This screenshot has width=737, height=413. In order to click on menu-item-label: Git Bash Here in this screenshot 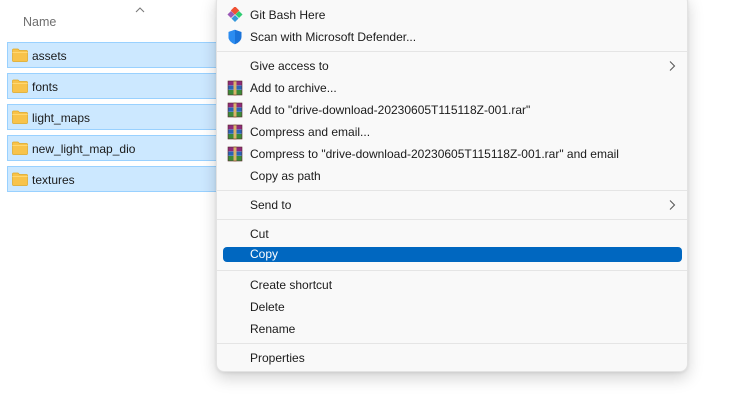, I will do `click(288, 15)`.